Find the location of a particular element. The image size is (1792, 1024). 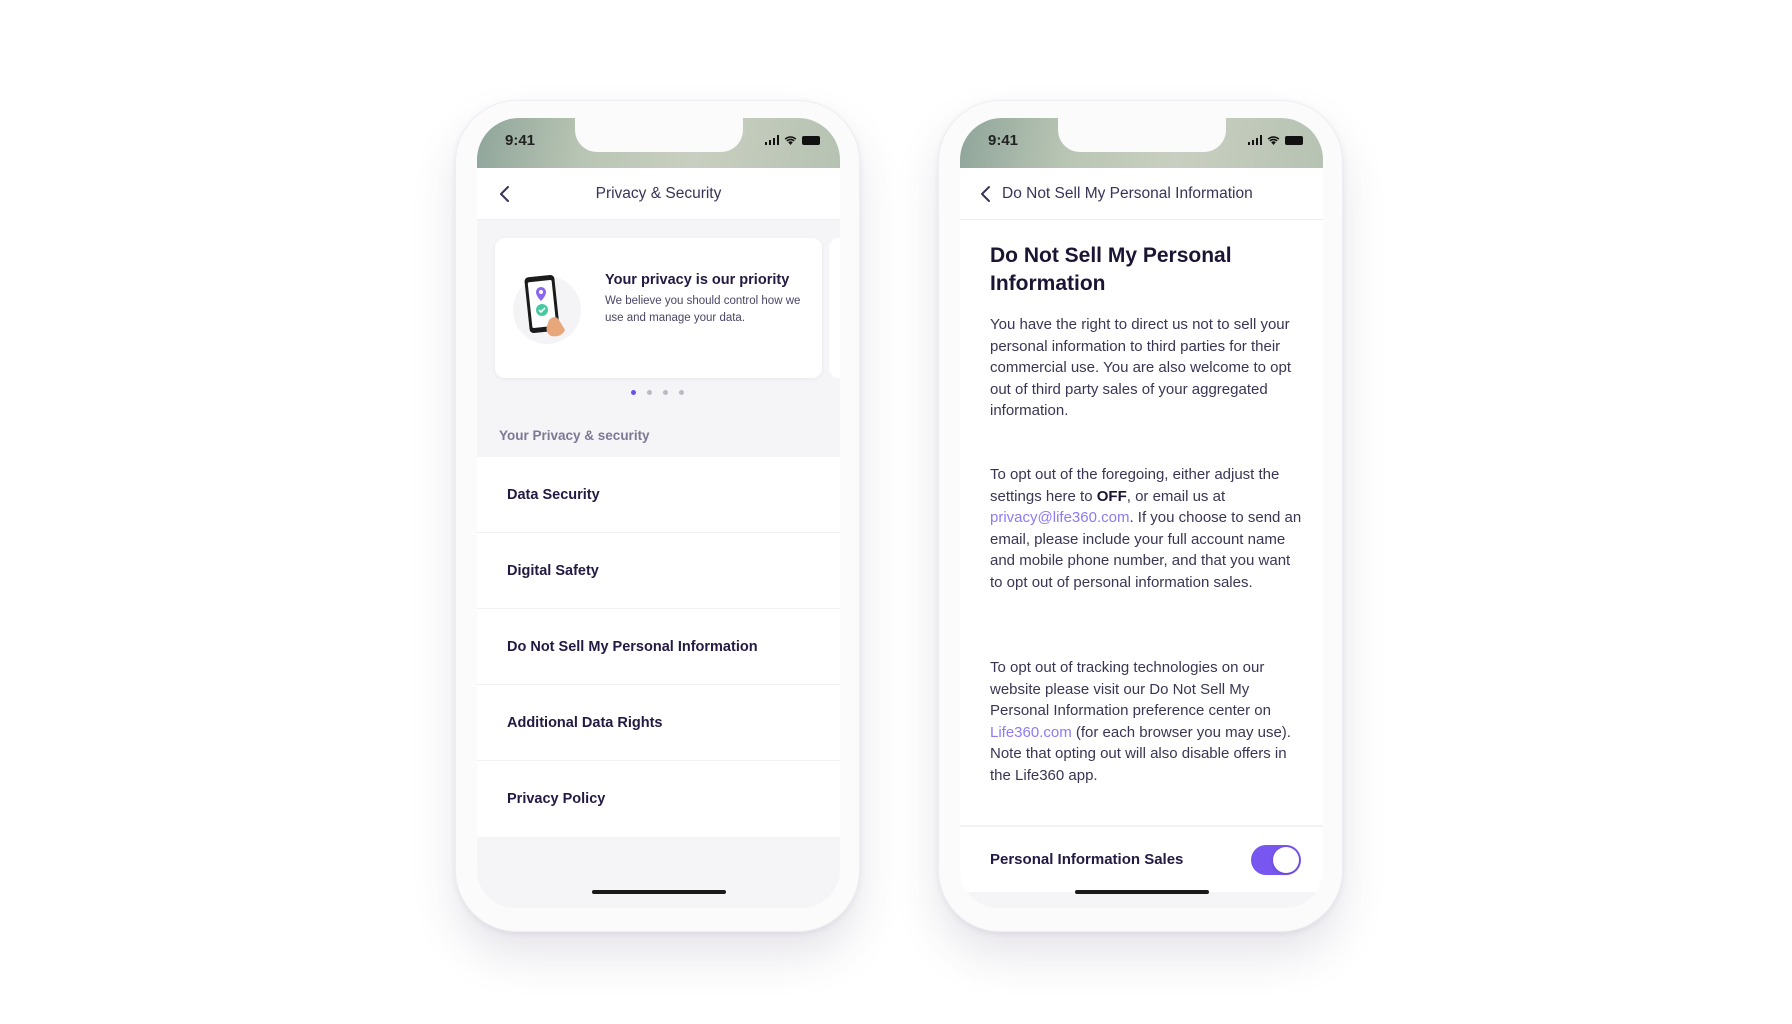

menu-item-privacy-policy: Privacy Policy is located at coordinates (658, 799).